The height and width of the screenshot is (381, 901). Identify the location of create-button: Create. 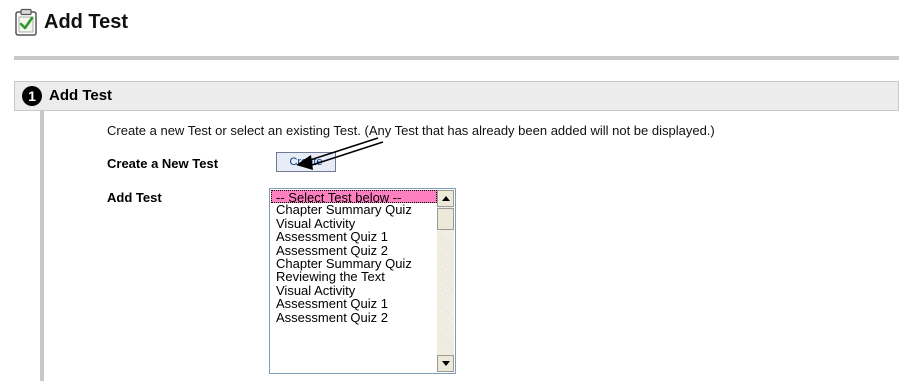
(306, 162).